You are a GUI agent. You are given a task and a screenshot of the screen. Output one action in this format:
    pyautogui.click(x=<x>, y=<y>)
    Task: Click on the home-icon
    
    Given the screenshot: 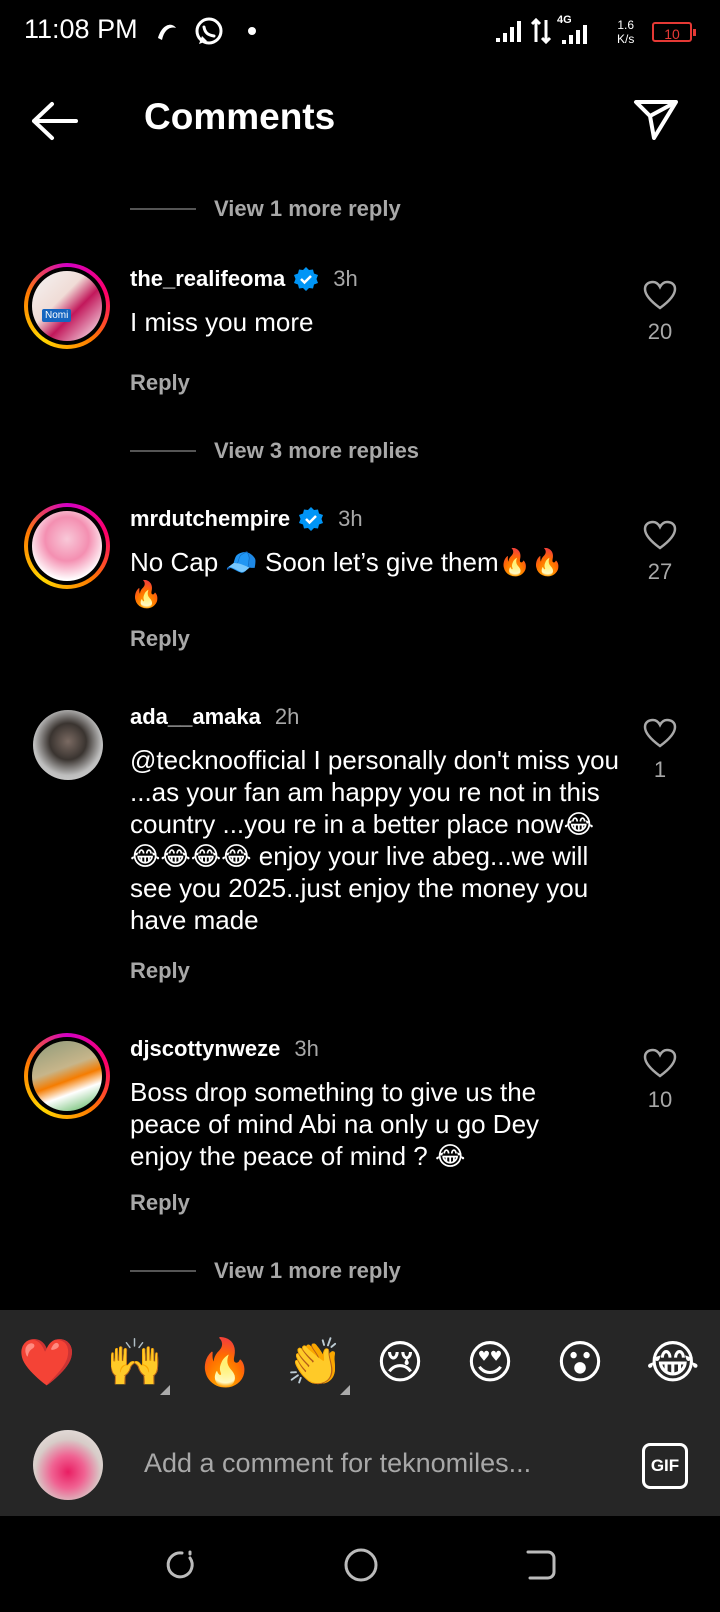 What is the action you would take?
    pyautogui.click(x=361, y=1565)
    